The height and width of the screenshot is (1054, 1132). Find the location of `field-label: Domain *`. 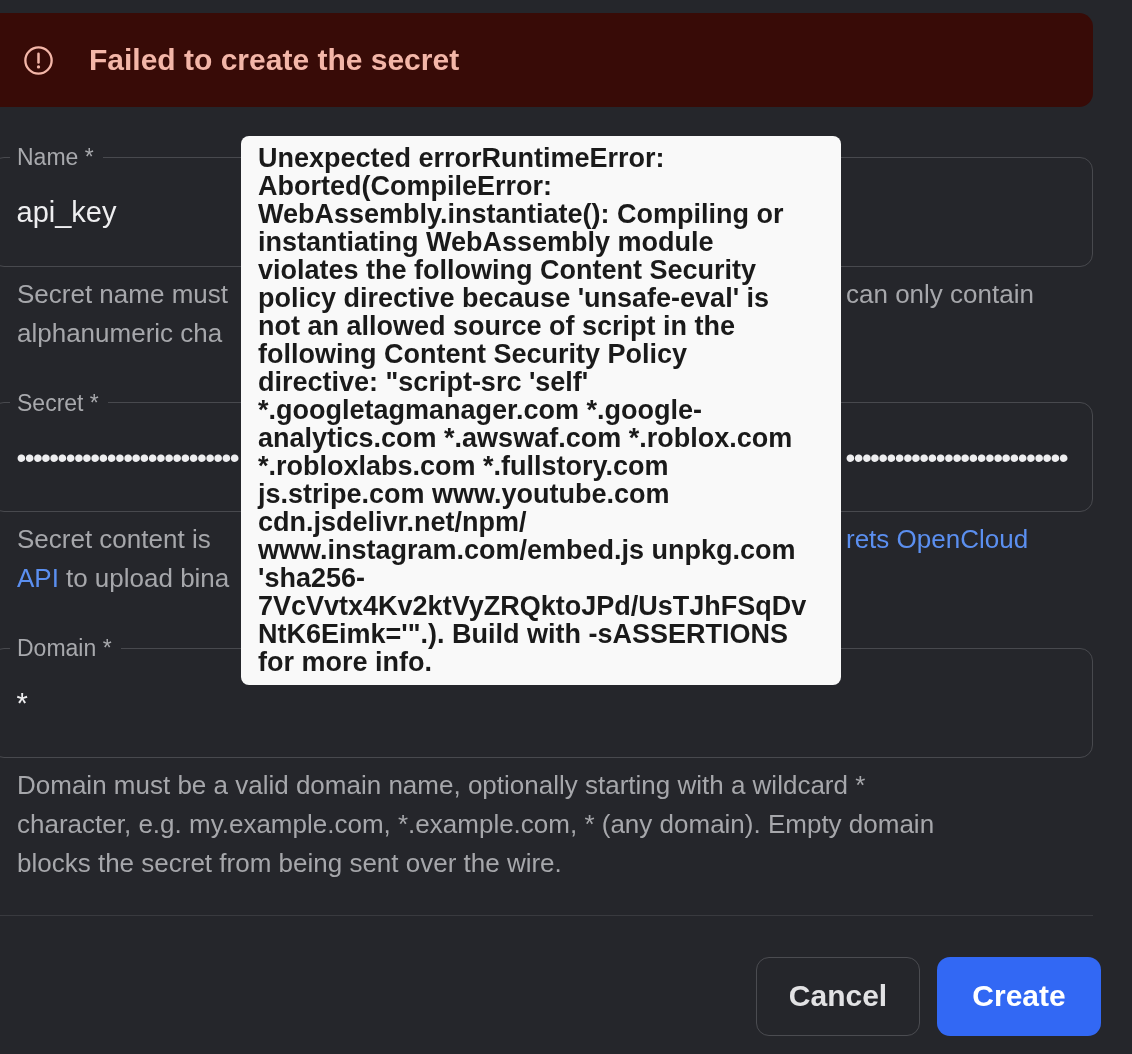

field-label: Domain * is located at coordinates (64, 648).